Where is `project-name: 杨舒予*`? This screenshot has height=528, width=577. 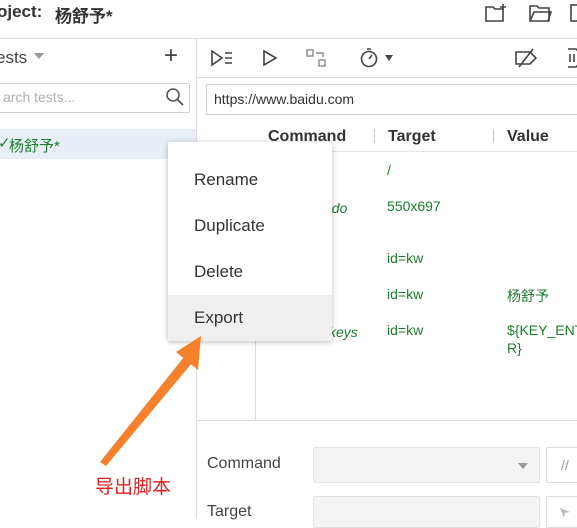
project-name: 杨舒予* is located at coordinates (84, 14).